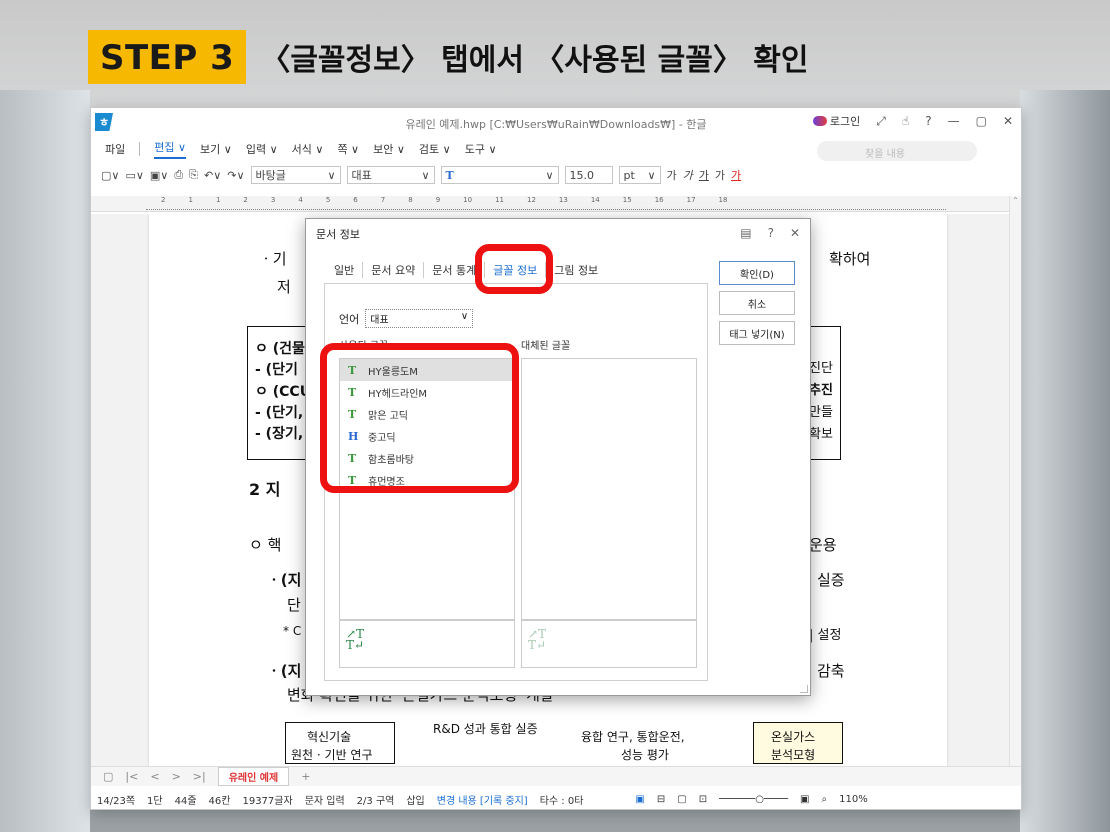  What do you see at coordinates (821, 412) in the screenshot?
I see `doc-line: 만들` at bounding box center [821, 412].